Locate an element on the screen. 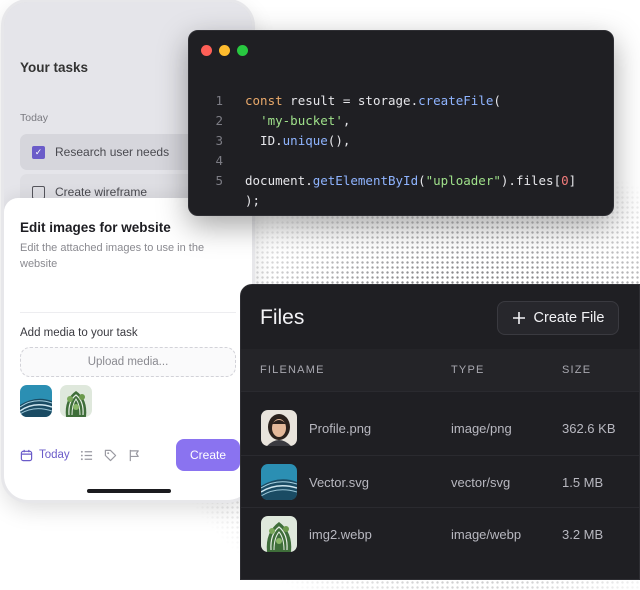 The height and width of the screenshot is (590, 640). maximize-window-button is located at coordinates (242, 50).